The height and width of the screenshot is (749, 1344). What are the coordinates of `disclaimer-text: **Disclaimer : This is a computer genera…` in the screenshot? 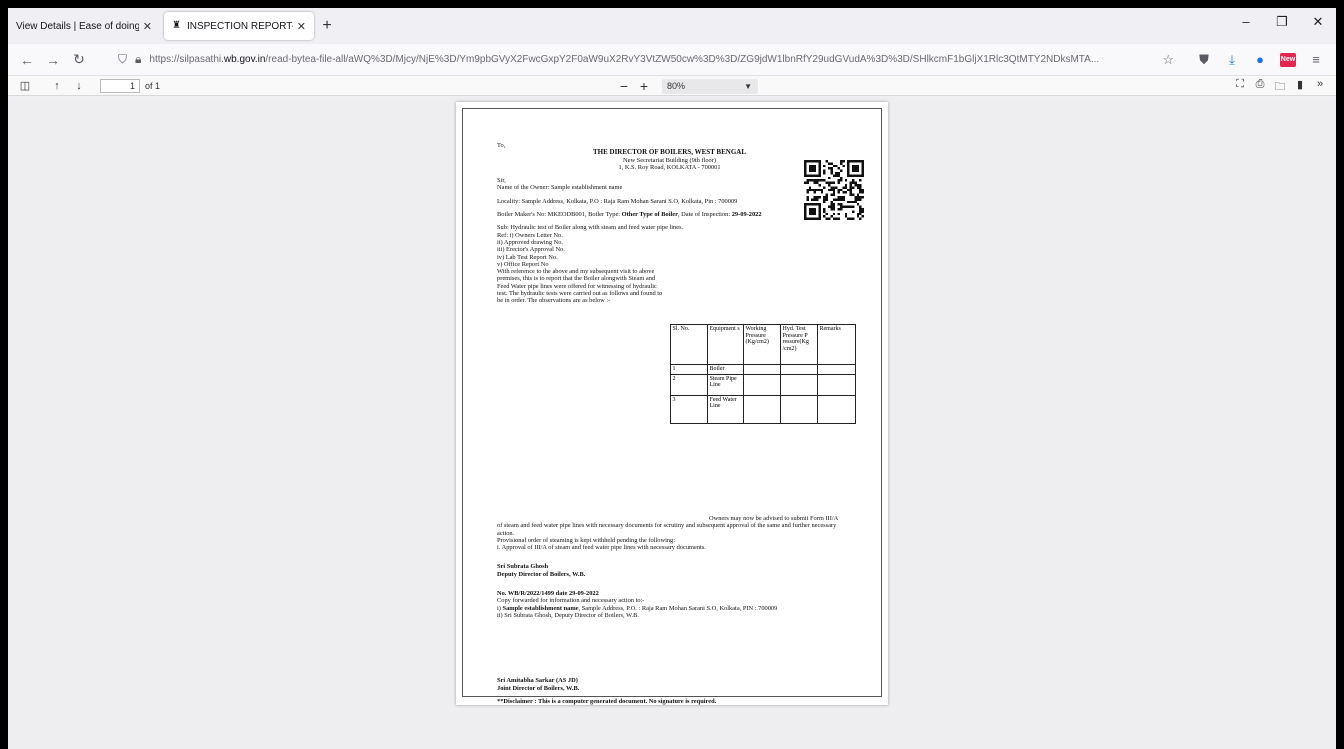 It's located at (607, 701).